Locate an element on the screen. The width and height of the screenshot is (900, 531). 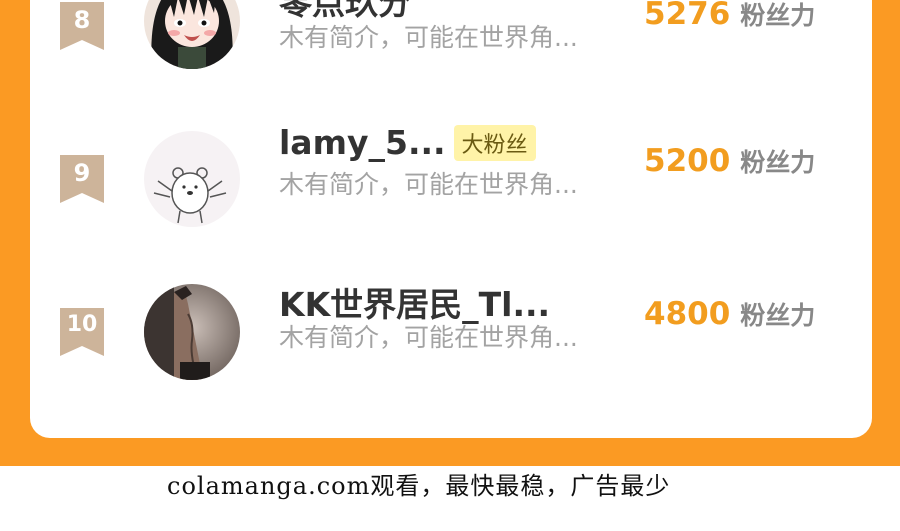
rank-badge: 8 is located at coordinates (82, 26).